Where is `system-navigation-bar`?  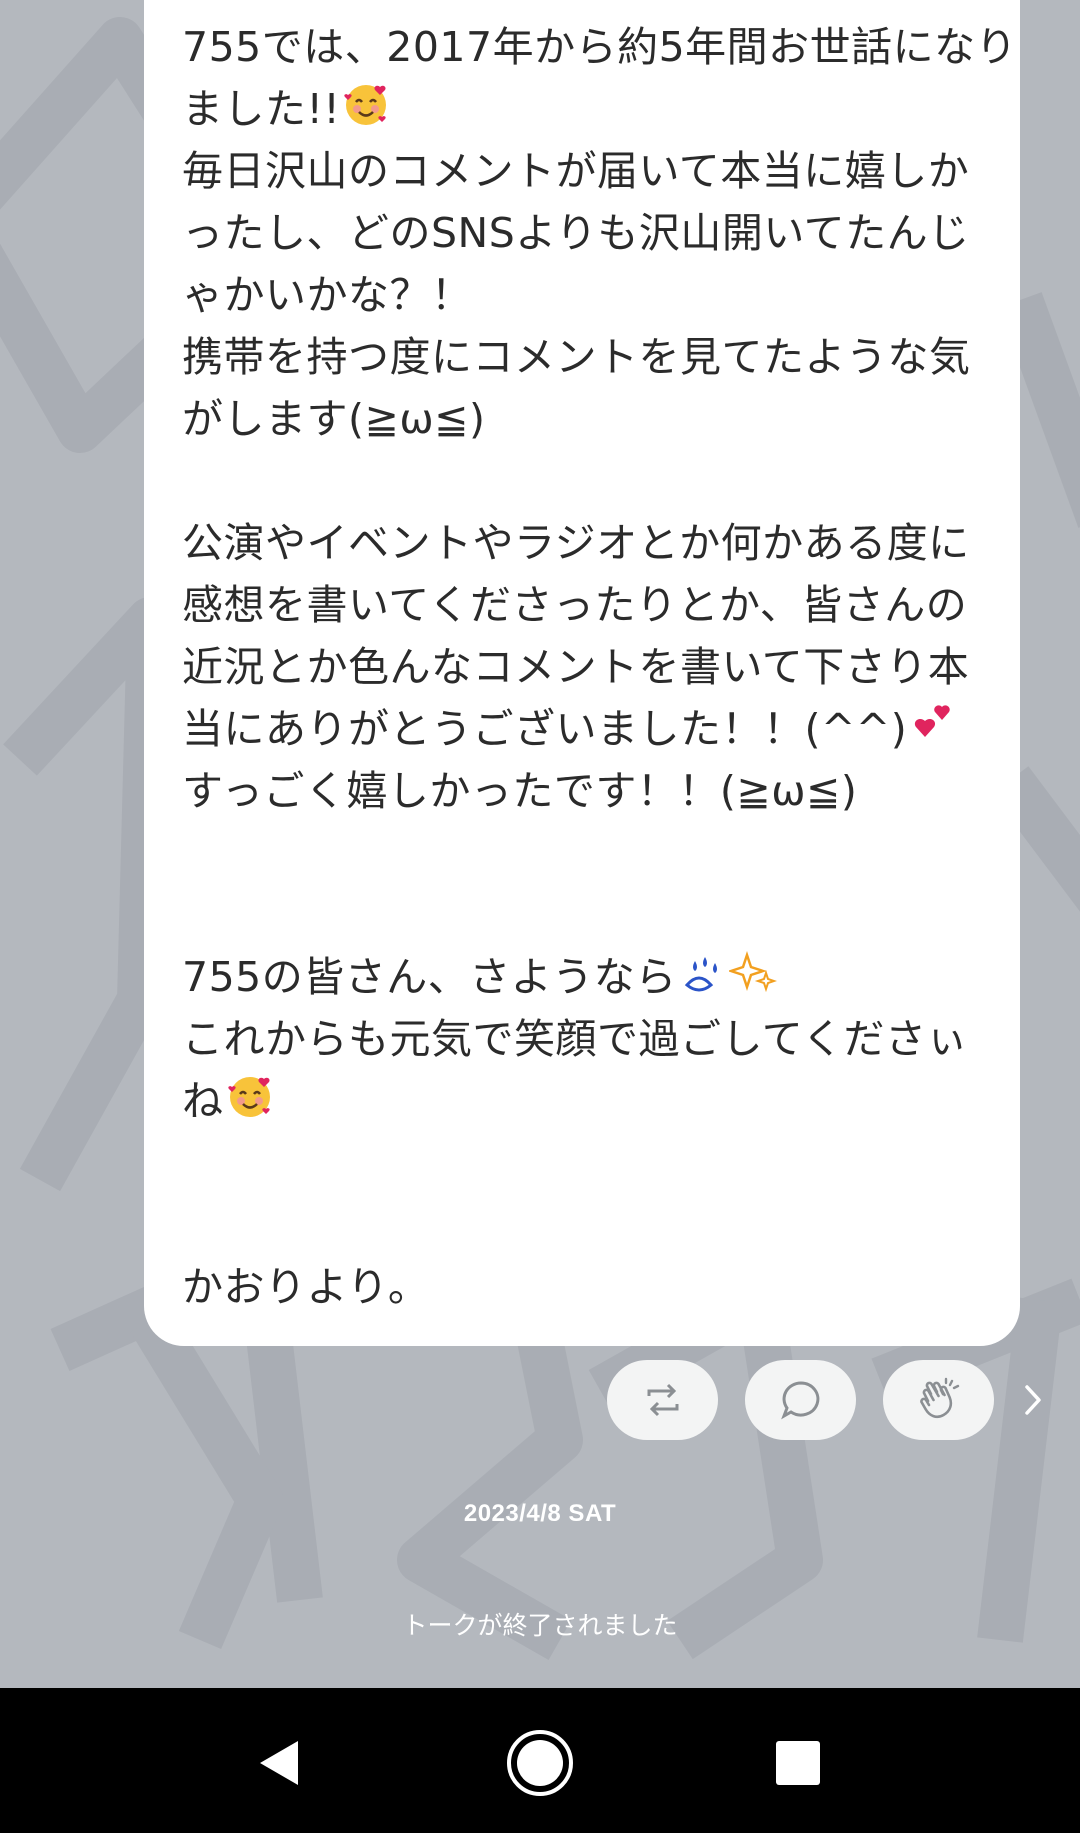
system-navigation-bar is located at coordinates (540, 1760).